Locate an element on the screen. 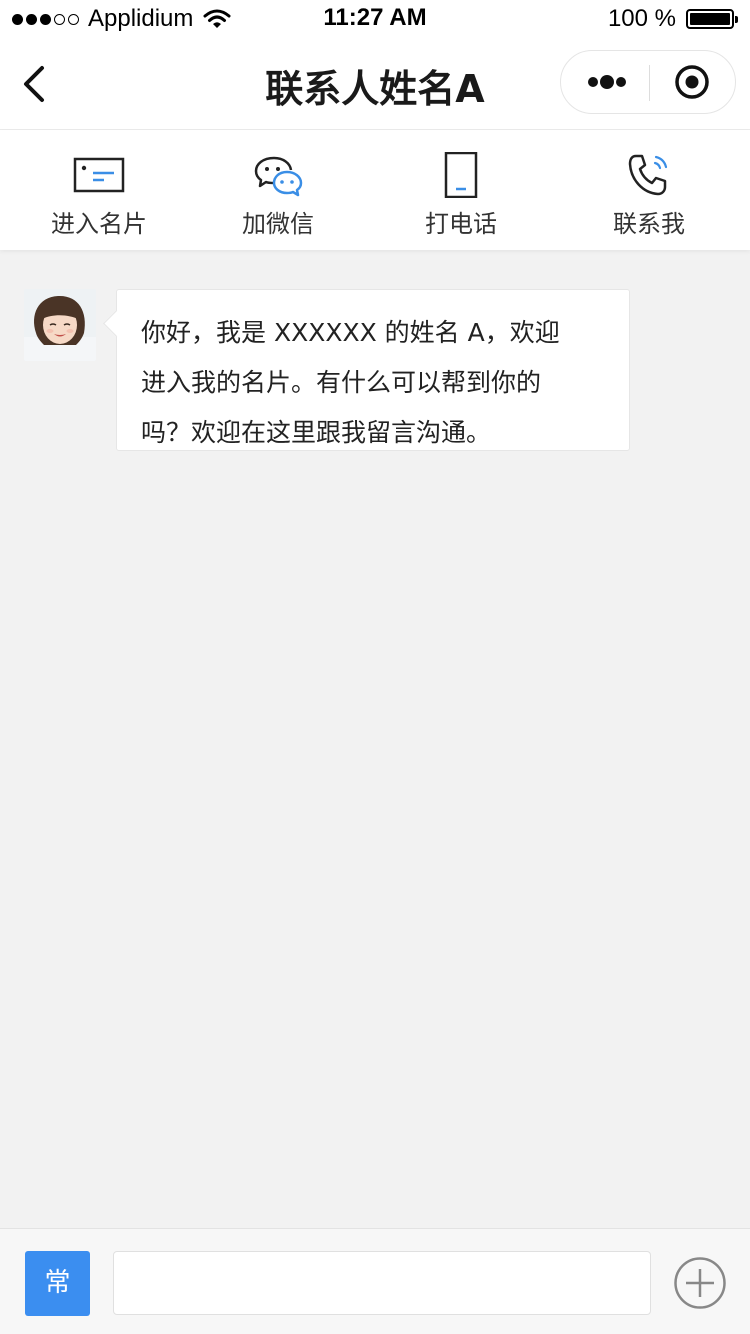 This screenshot has width=750, height=1334. phone-call-icon is located at coordinates (648, 175).